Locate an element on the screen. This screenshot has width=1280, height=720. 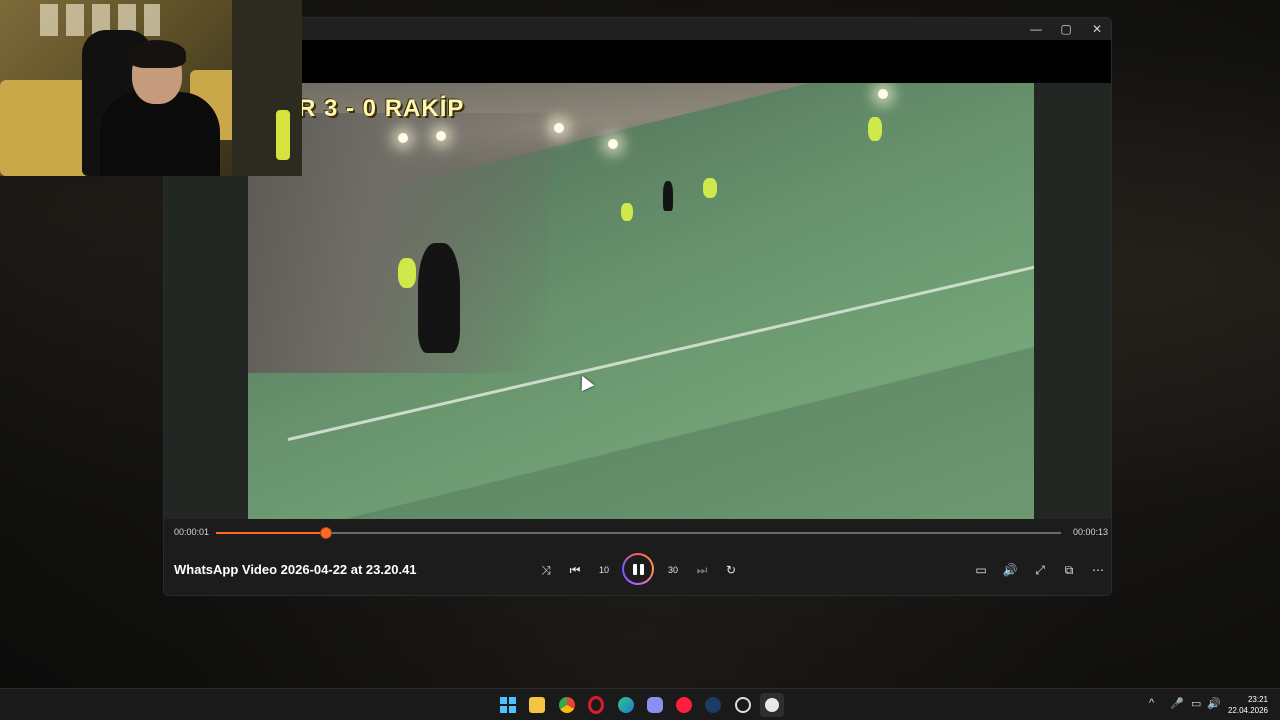
pause-icon is located at coordinates (638, 569).